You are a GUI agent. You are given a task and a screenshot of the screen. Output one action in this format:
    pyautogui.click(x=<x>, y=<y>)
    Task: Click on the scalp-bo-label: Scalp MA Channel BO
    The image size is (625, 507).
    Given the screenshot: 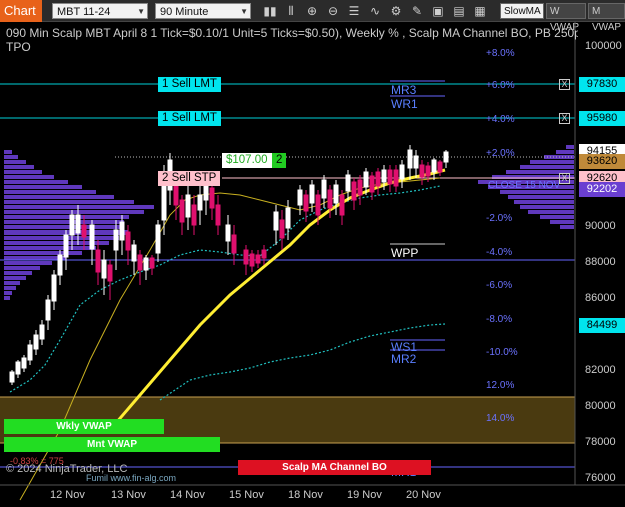 What is the action you would take?
    pyautogui.click(x=334, y=467)
    